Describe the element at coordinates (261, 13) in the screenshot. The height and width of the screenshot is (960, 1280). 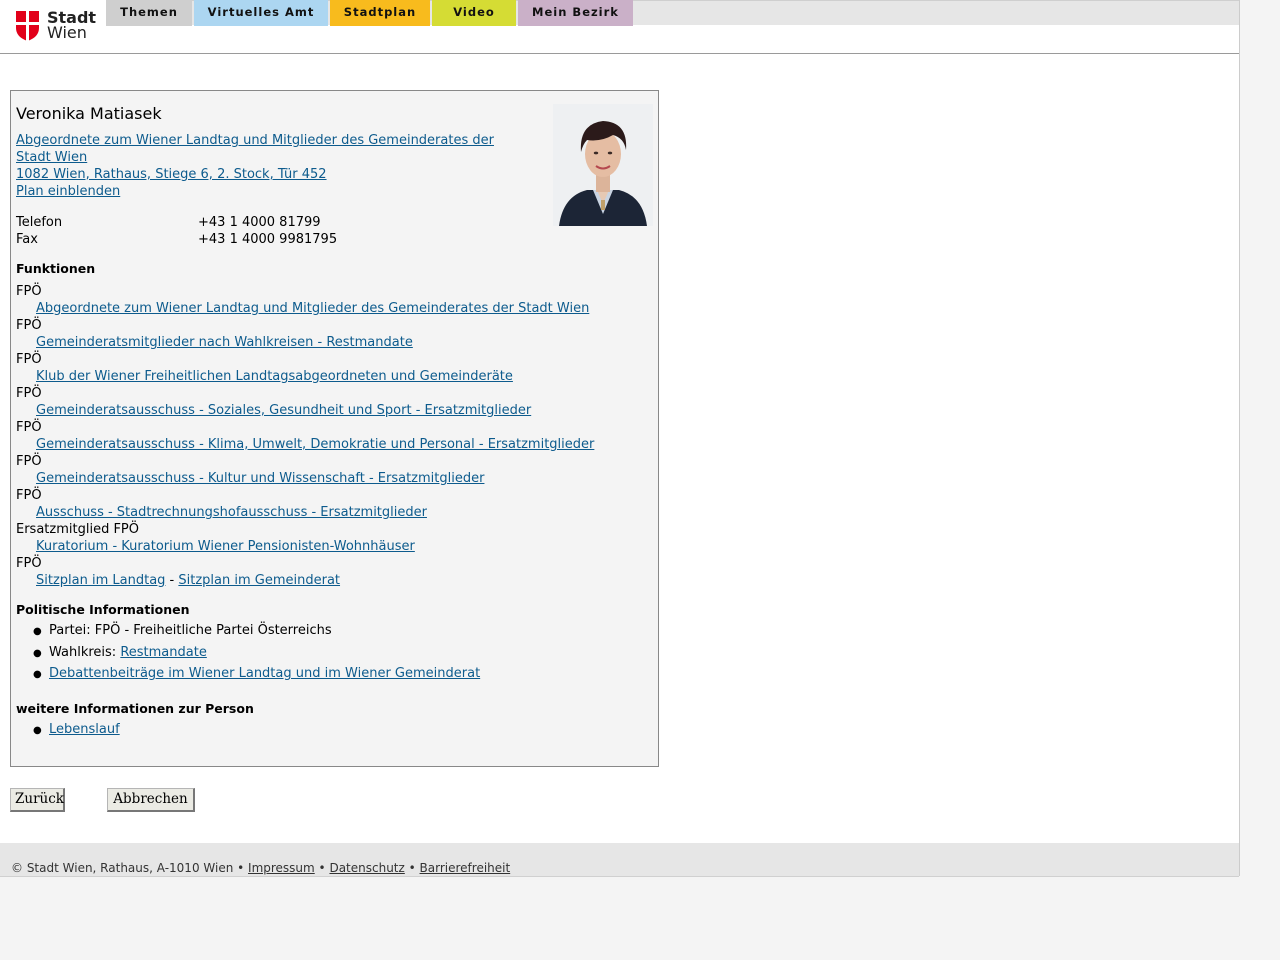
I see `tab-virtuelles-amt: Virtuelles Amt` at that location.